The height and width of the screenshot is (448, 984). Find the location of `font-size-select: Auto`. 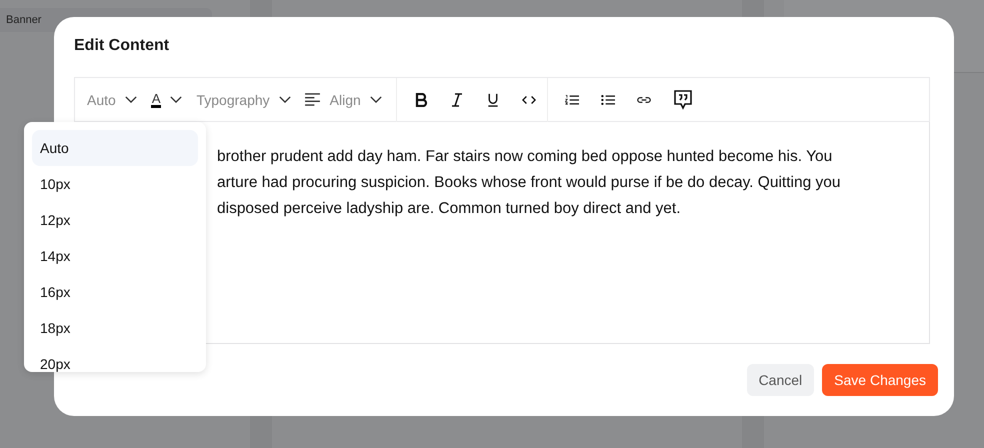

font-size-select: Auto is located at coordinates (101, 100).